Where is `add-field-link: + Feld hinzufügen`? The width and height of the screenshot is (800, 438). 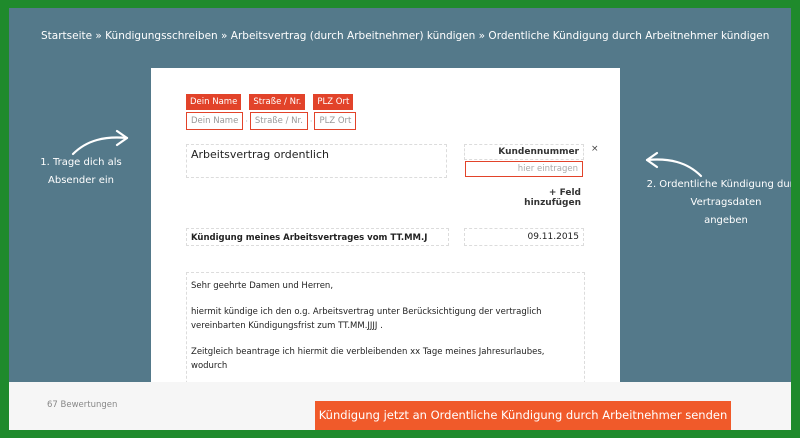 add-field-link: + Feld hinzufügen is located at coordinates (536, 198).